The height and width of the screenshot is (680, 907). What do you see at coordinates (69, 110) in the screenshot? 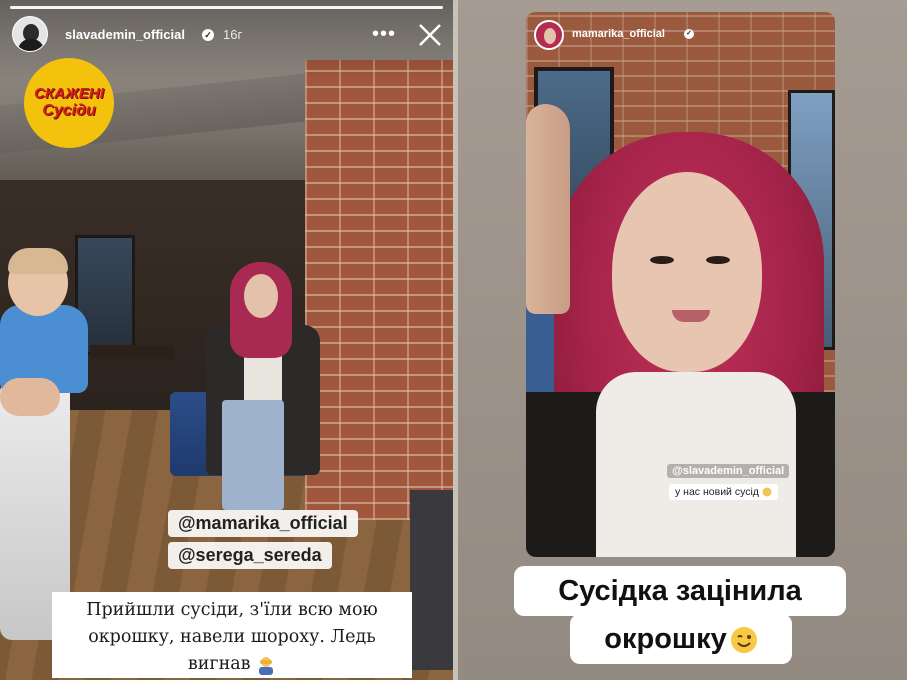
I see `sticker-line-2: Сусіди` at bounding box center [69, 110].